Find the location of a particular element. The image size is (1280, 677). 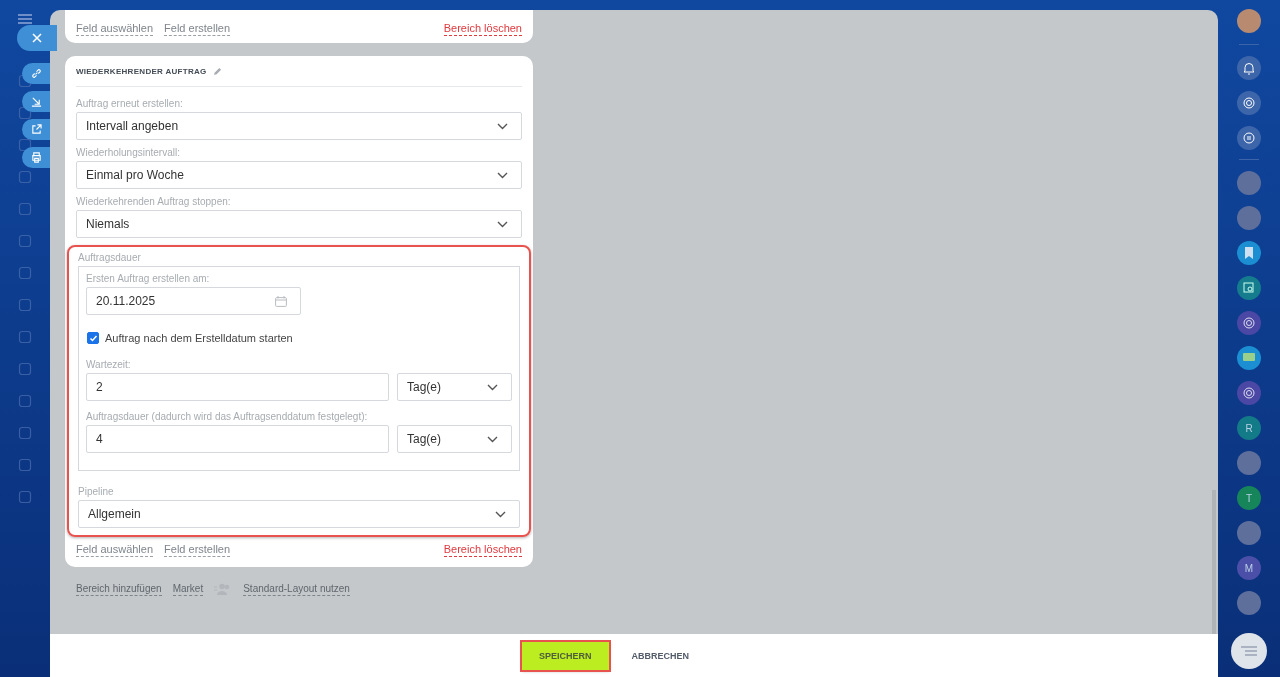

print-icon is located at coordinates (36, 157).